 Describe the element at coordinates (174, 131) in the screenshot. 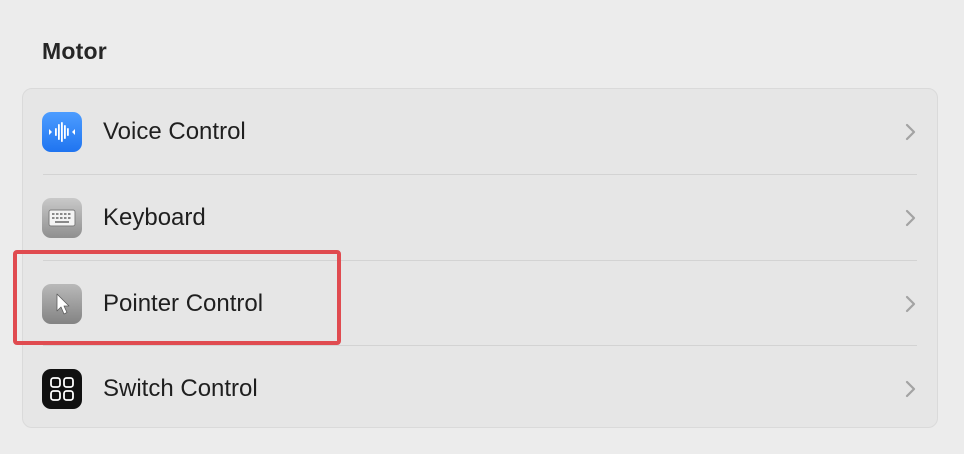

I see `row-voice-control-label: Voice Control` at that location.